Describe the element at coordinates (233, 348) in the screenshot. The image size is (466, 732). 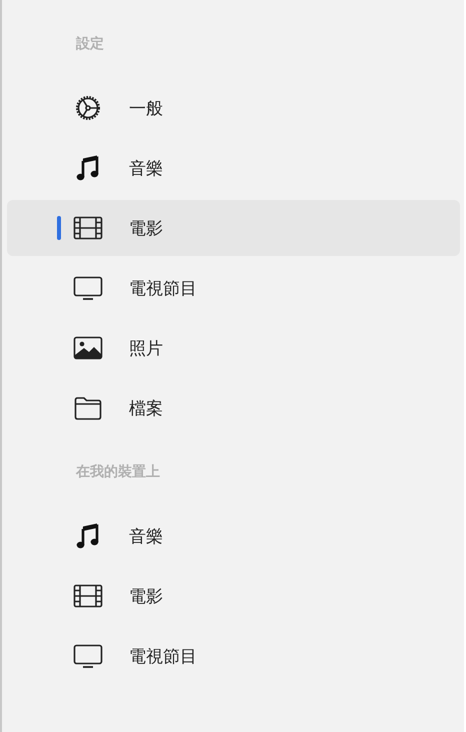
I see `sidebar-item: 照片` at that location.